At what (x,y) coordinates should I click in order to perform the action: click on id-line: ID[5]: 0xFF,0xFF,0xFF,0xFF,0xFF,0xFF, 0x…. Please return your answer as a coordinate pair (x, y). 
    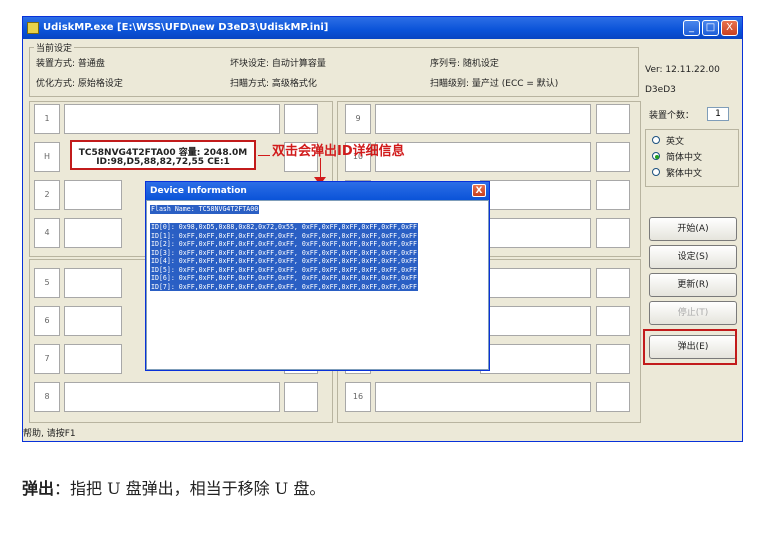
    Looking at the image, I should click on (284, 269).